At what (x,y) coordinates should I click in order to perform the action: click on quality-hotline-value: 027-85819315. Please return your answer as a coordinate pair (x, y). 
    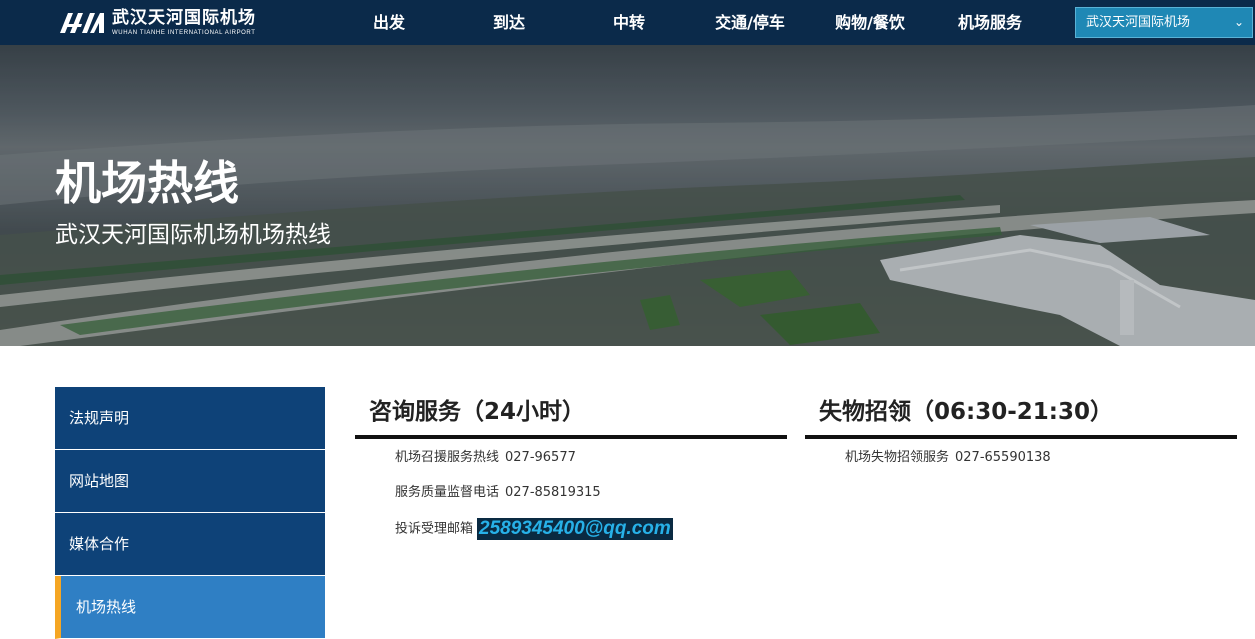
    Looking at the image, I should click on (553, 492).